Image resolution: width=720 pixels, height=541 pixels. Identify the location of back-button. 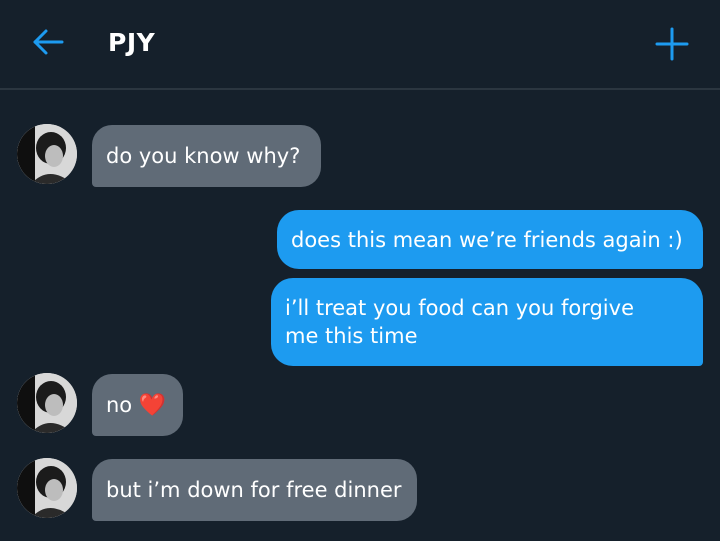
(48, 42).